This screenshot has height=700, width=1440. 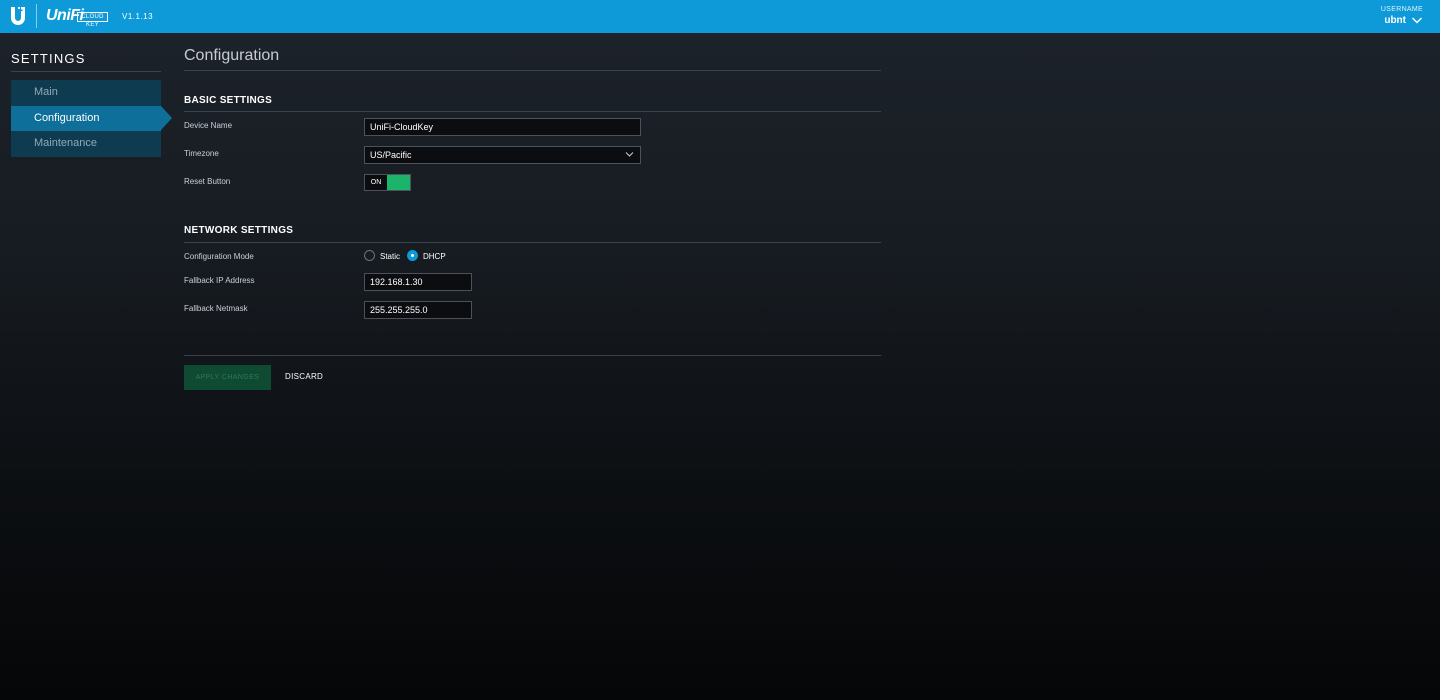 What do you see at coordinates (138, 16) in the screenshot?
I see `version-label: V1.1.13` at bounding box center [138, 16].